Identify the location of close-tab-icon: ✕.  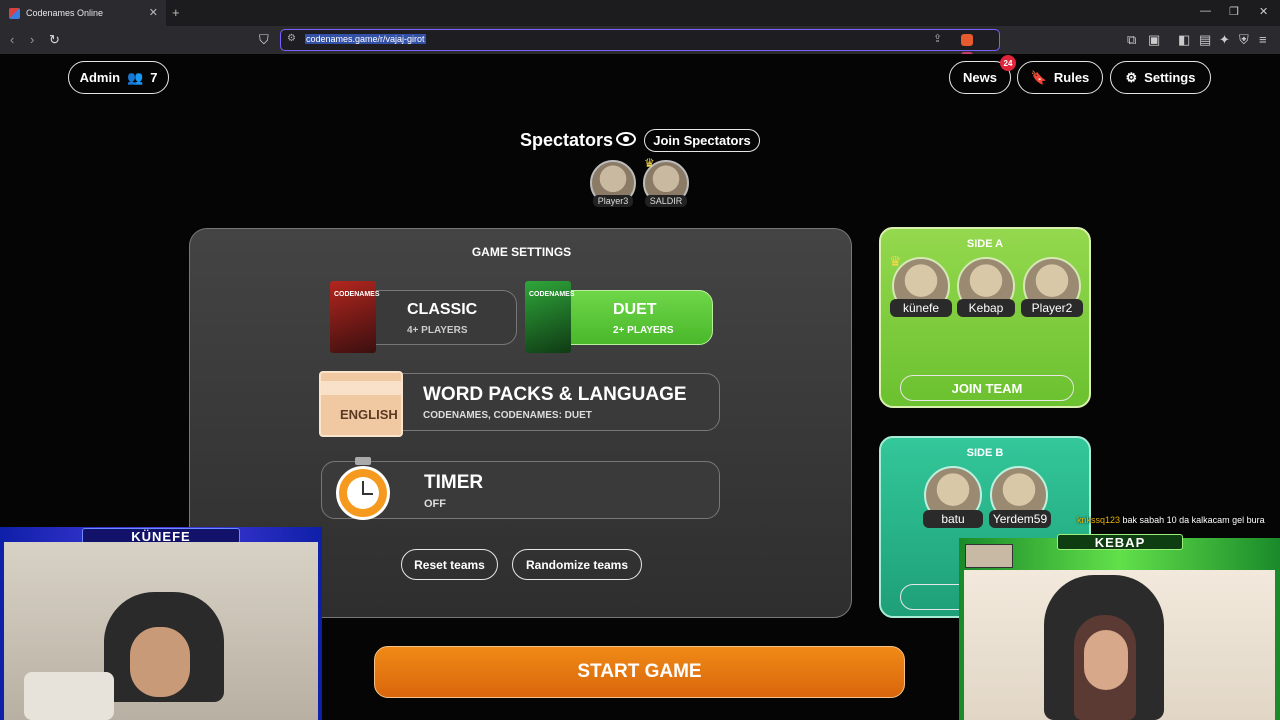
(153, 12).